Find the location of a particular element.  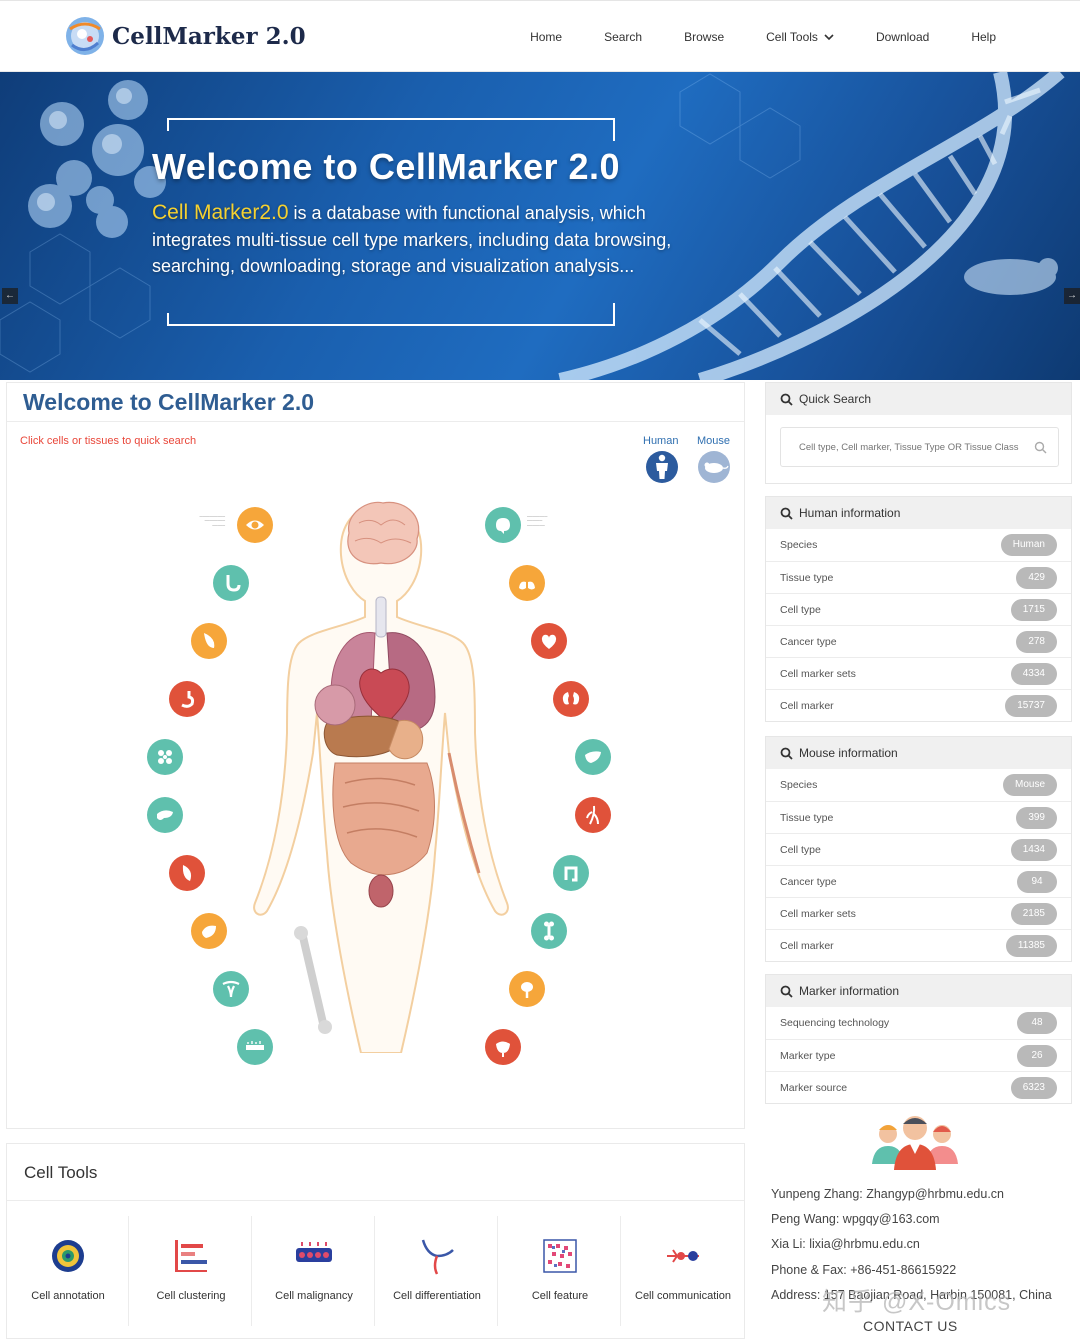

organ-heart-button is located at coordinates (549, 641).